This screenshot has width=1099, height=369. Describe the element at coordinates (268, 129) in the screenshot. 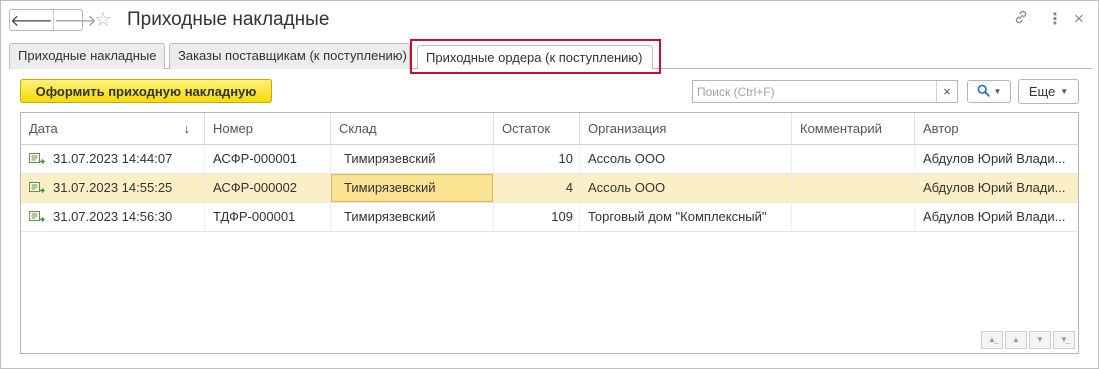

I see `column-header-number: Номер` at that location.